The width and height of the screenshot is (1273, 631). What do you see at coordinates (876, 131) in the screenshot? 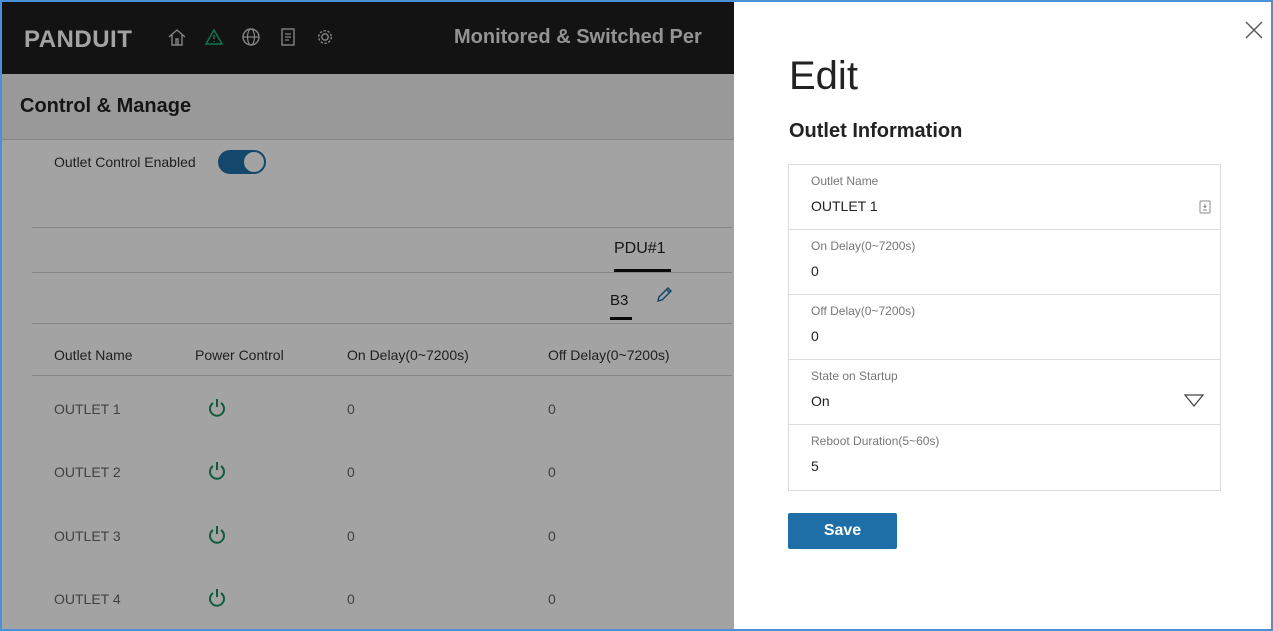
I see `section-title: Outlet Information` at bounding box center [876, 131].